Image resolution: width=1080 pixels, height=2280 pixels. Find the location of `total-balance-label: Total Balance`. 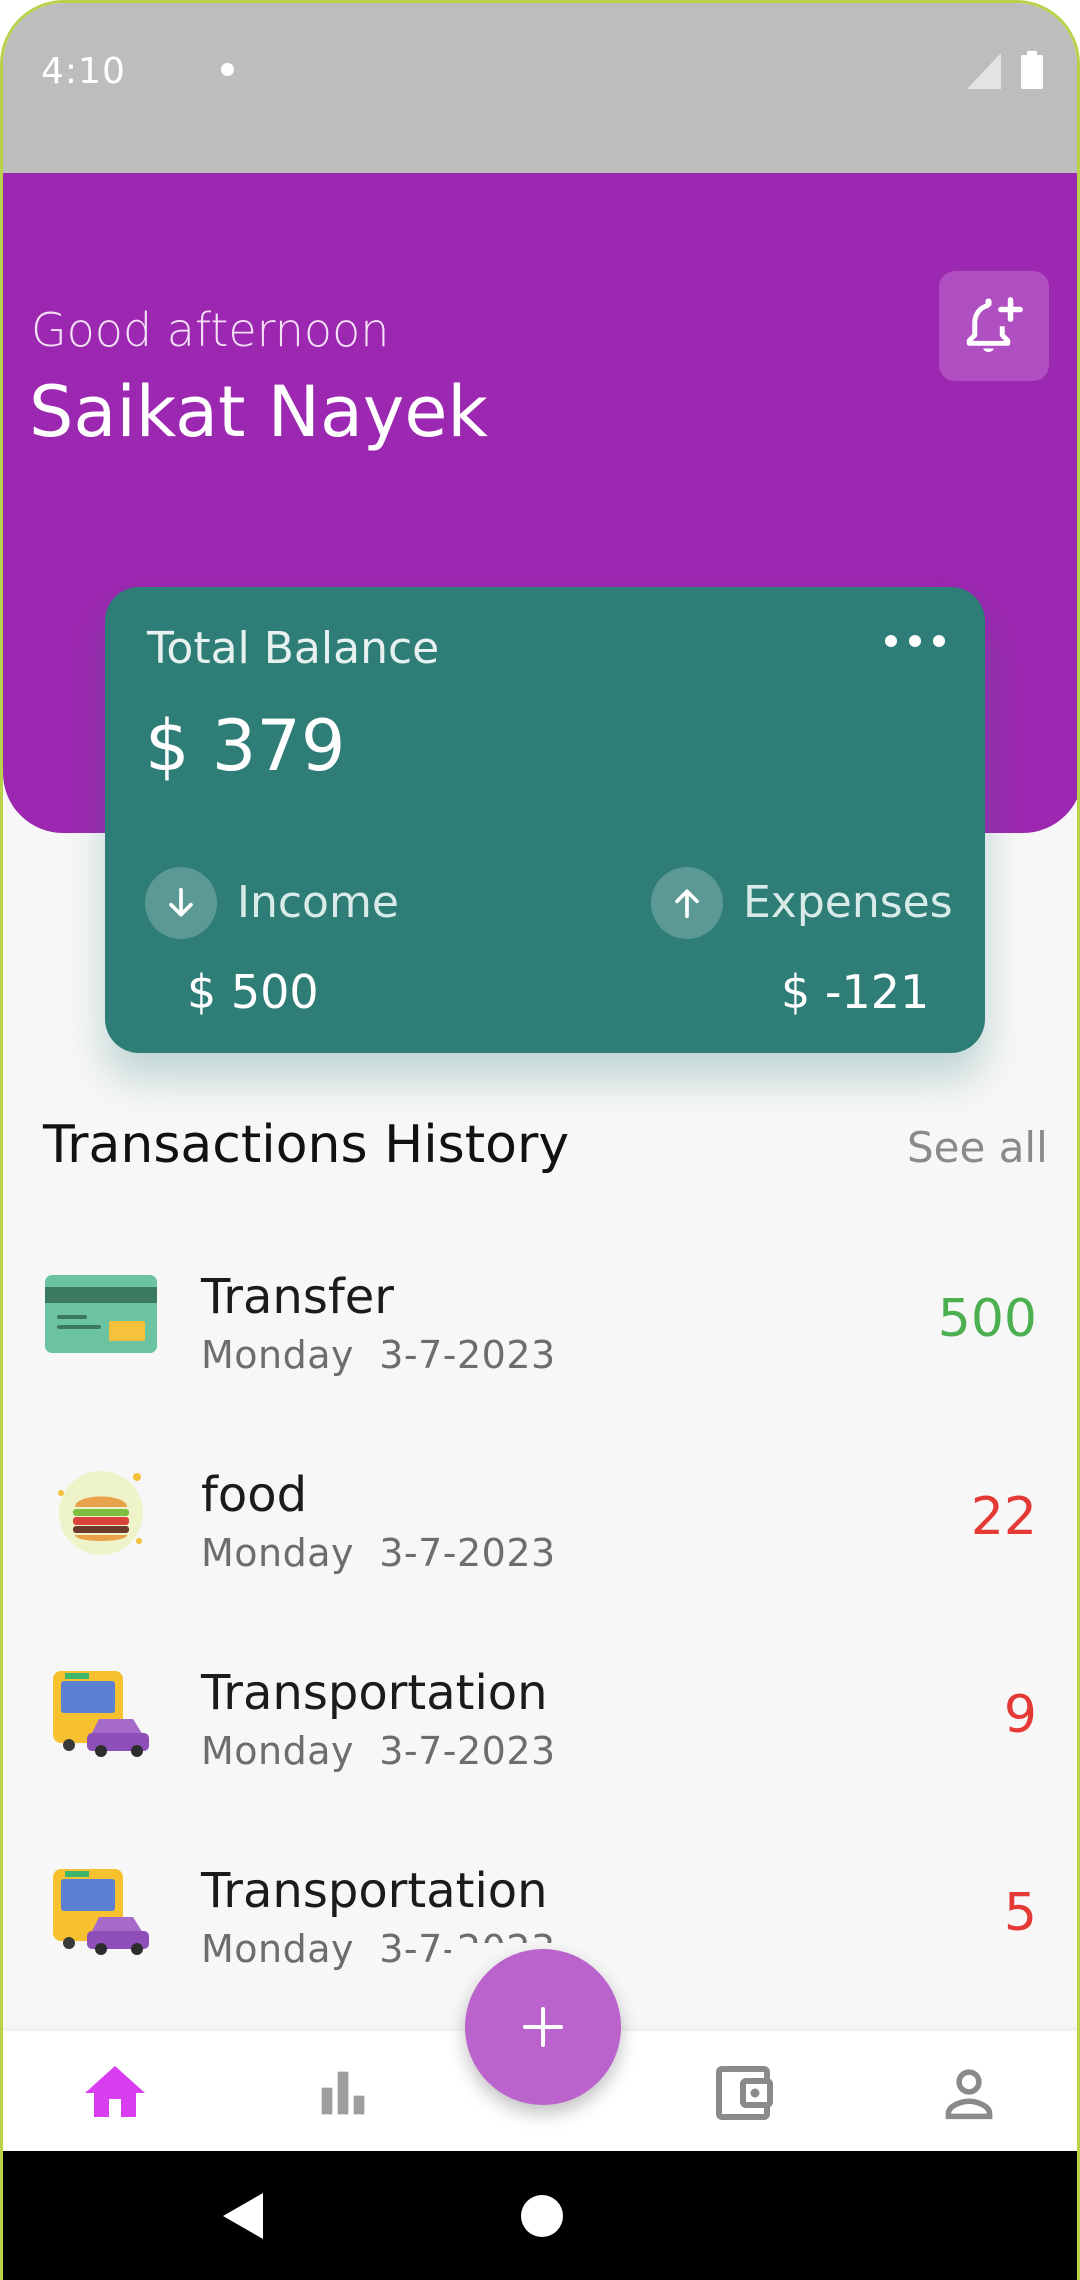

total-balance-label: Total Balance is located at coordinates (293, 648).